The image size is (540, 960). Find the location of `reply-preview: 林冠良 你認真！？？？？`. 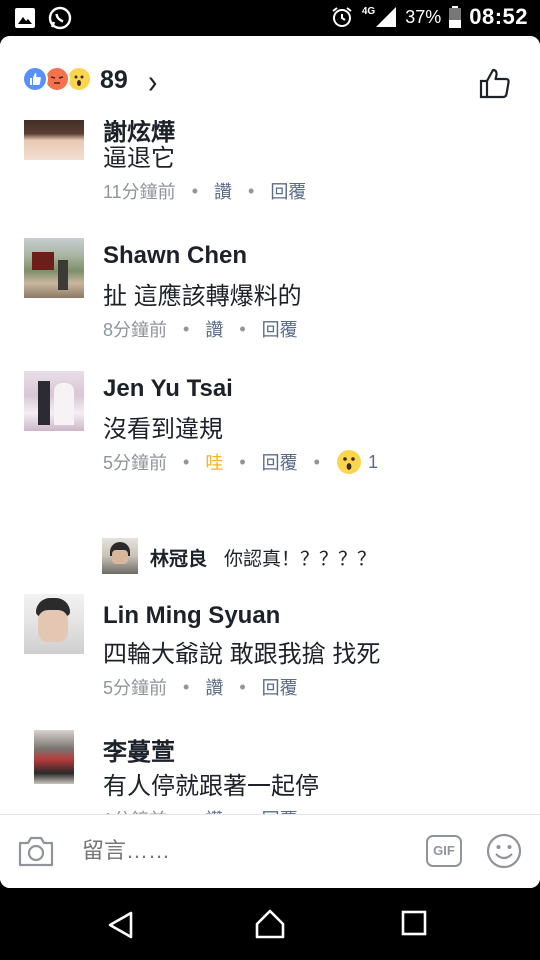

reply-preview: 林冠良 你認真！？？？？ is located at coordinates (312, 558).